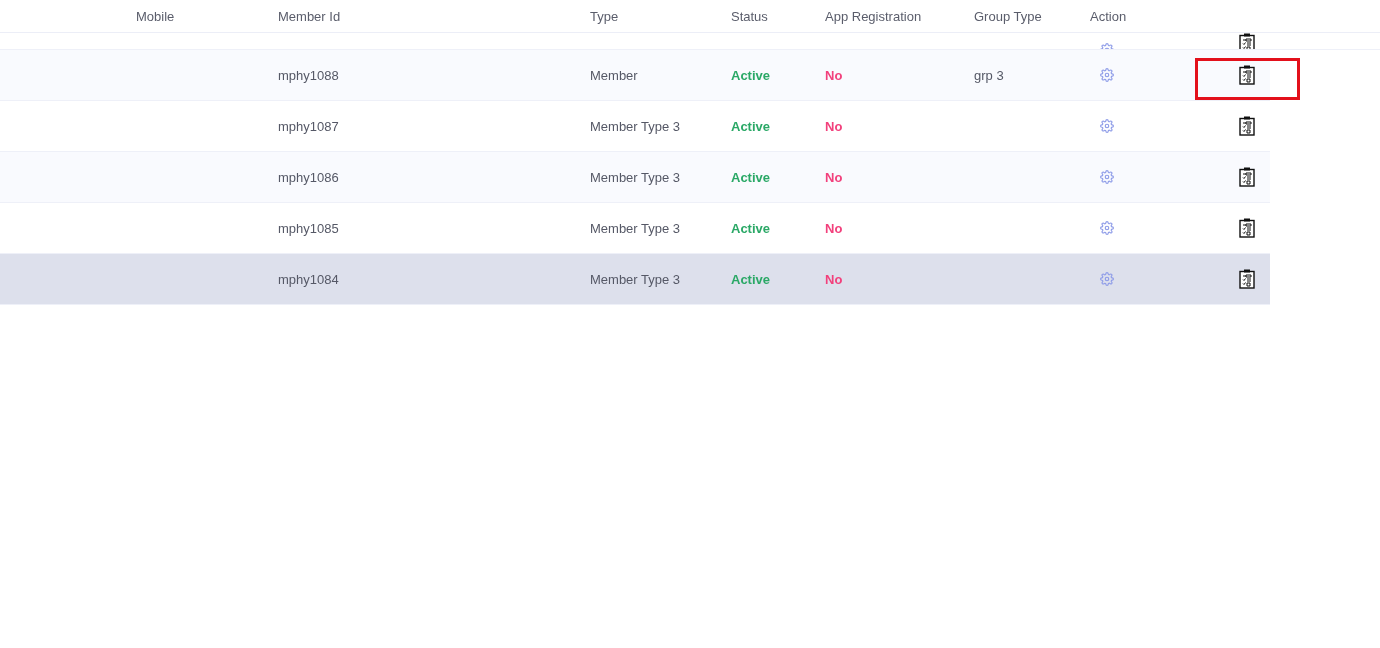 The image size is (1380, 648). I want to click on column-header: Group Type, so click(1008, 16).